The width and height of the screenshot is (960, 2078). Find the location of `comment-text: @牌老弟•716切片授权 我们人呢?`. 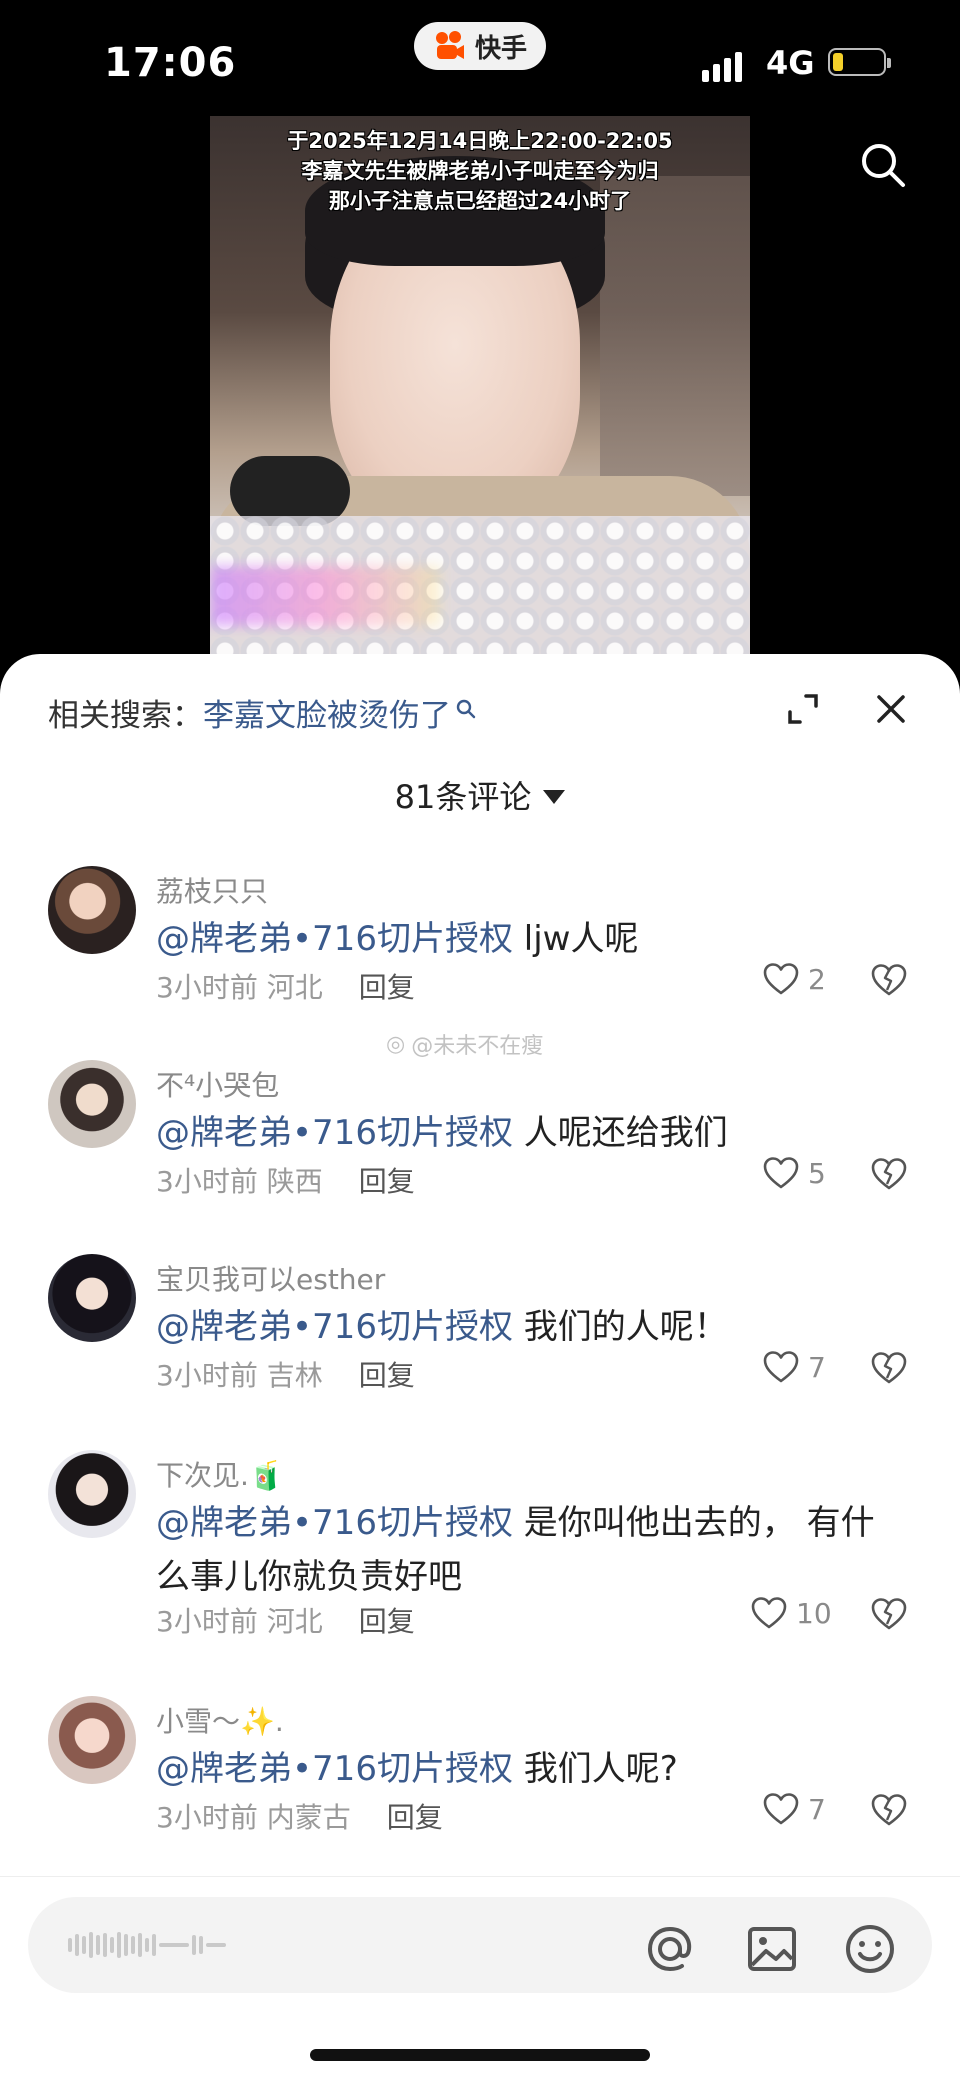

comment-text: @牌老弟•716切片授权 我们人呢? is located at coordinates (526, 1769).